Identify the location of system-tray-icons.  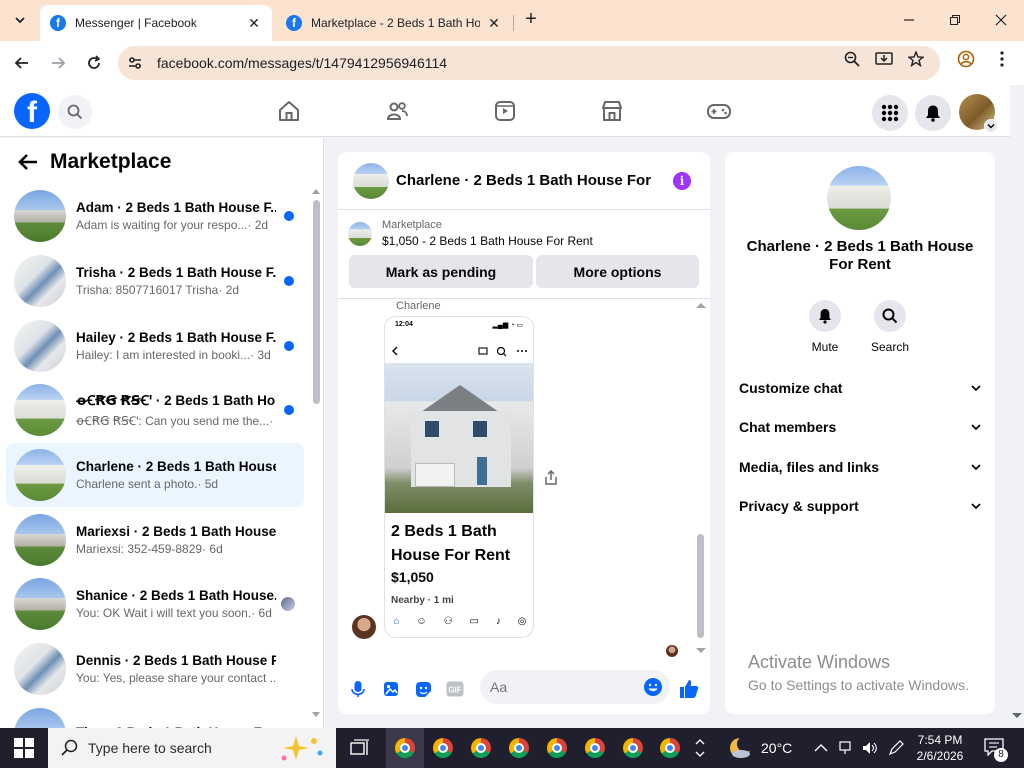
(859, 748).